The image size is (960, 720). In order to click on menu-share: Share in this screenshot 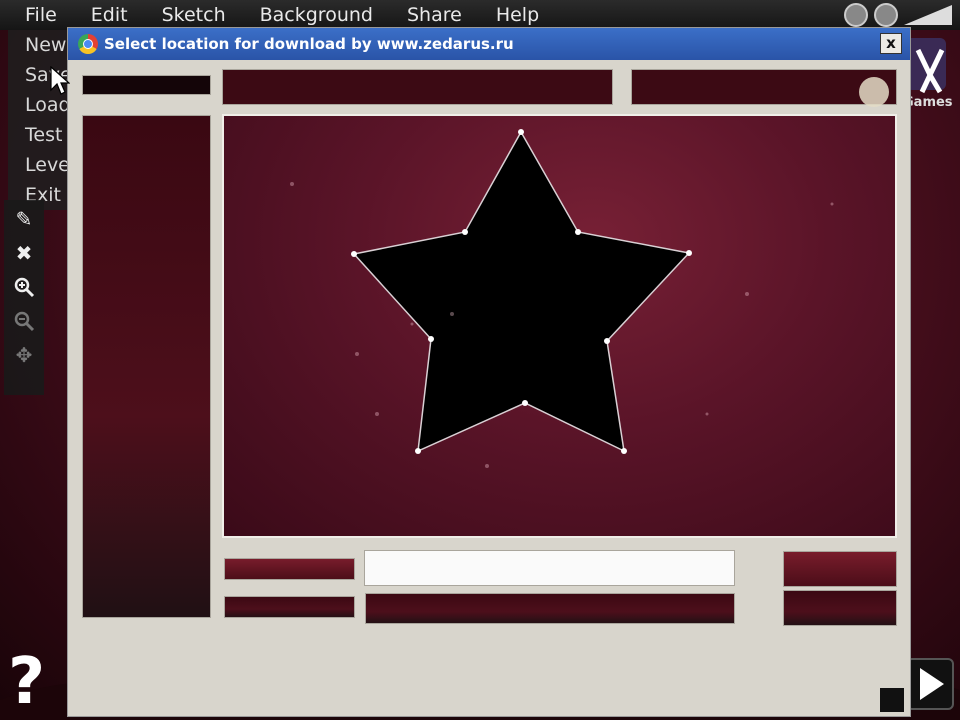, I will do `click(434, 15)`.